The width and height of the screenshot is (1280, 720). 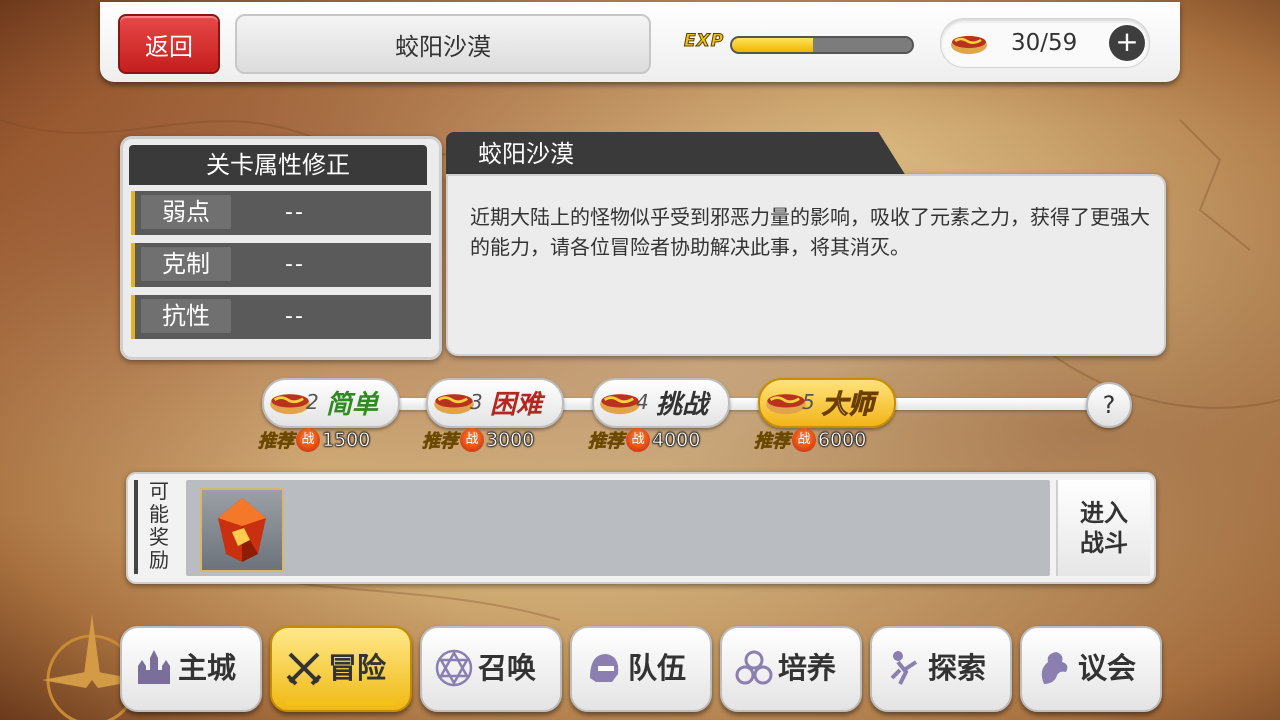 I want to click on exp-label: EXP, so click(x=704, y=41).